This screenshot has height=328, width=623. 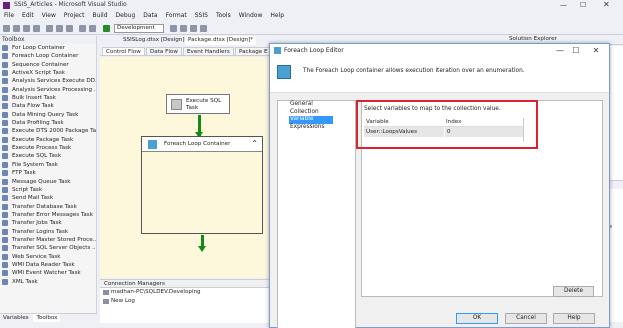 I want to click on paste-icon, so click(x=69, y=28).